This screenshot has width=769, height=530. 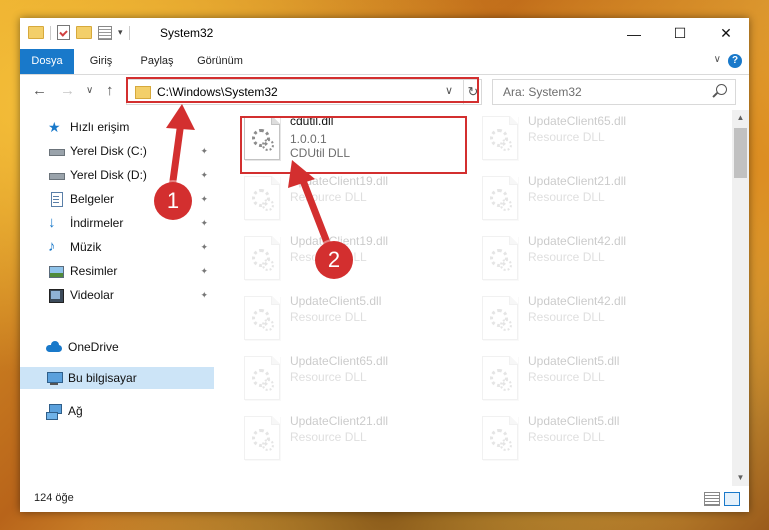 I want to click on item-count: 124 öğe, so click(x=54, y=498).